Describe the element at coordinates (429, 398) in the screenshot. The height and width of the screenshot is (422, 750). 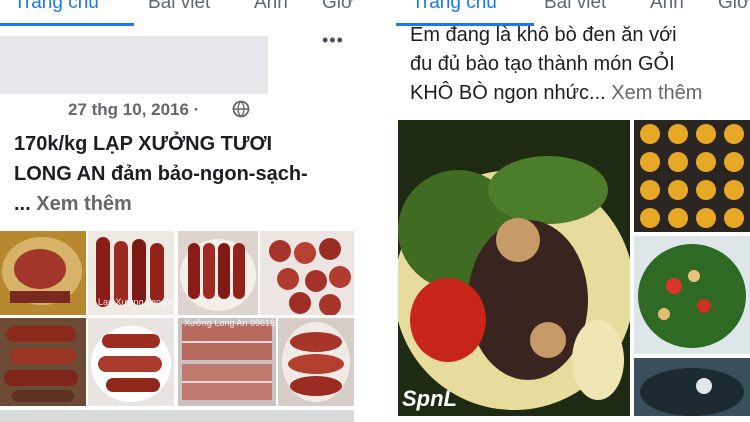
I see `watermark-logo-text: SpnL` at that location.